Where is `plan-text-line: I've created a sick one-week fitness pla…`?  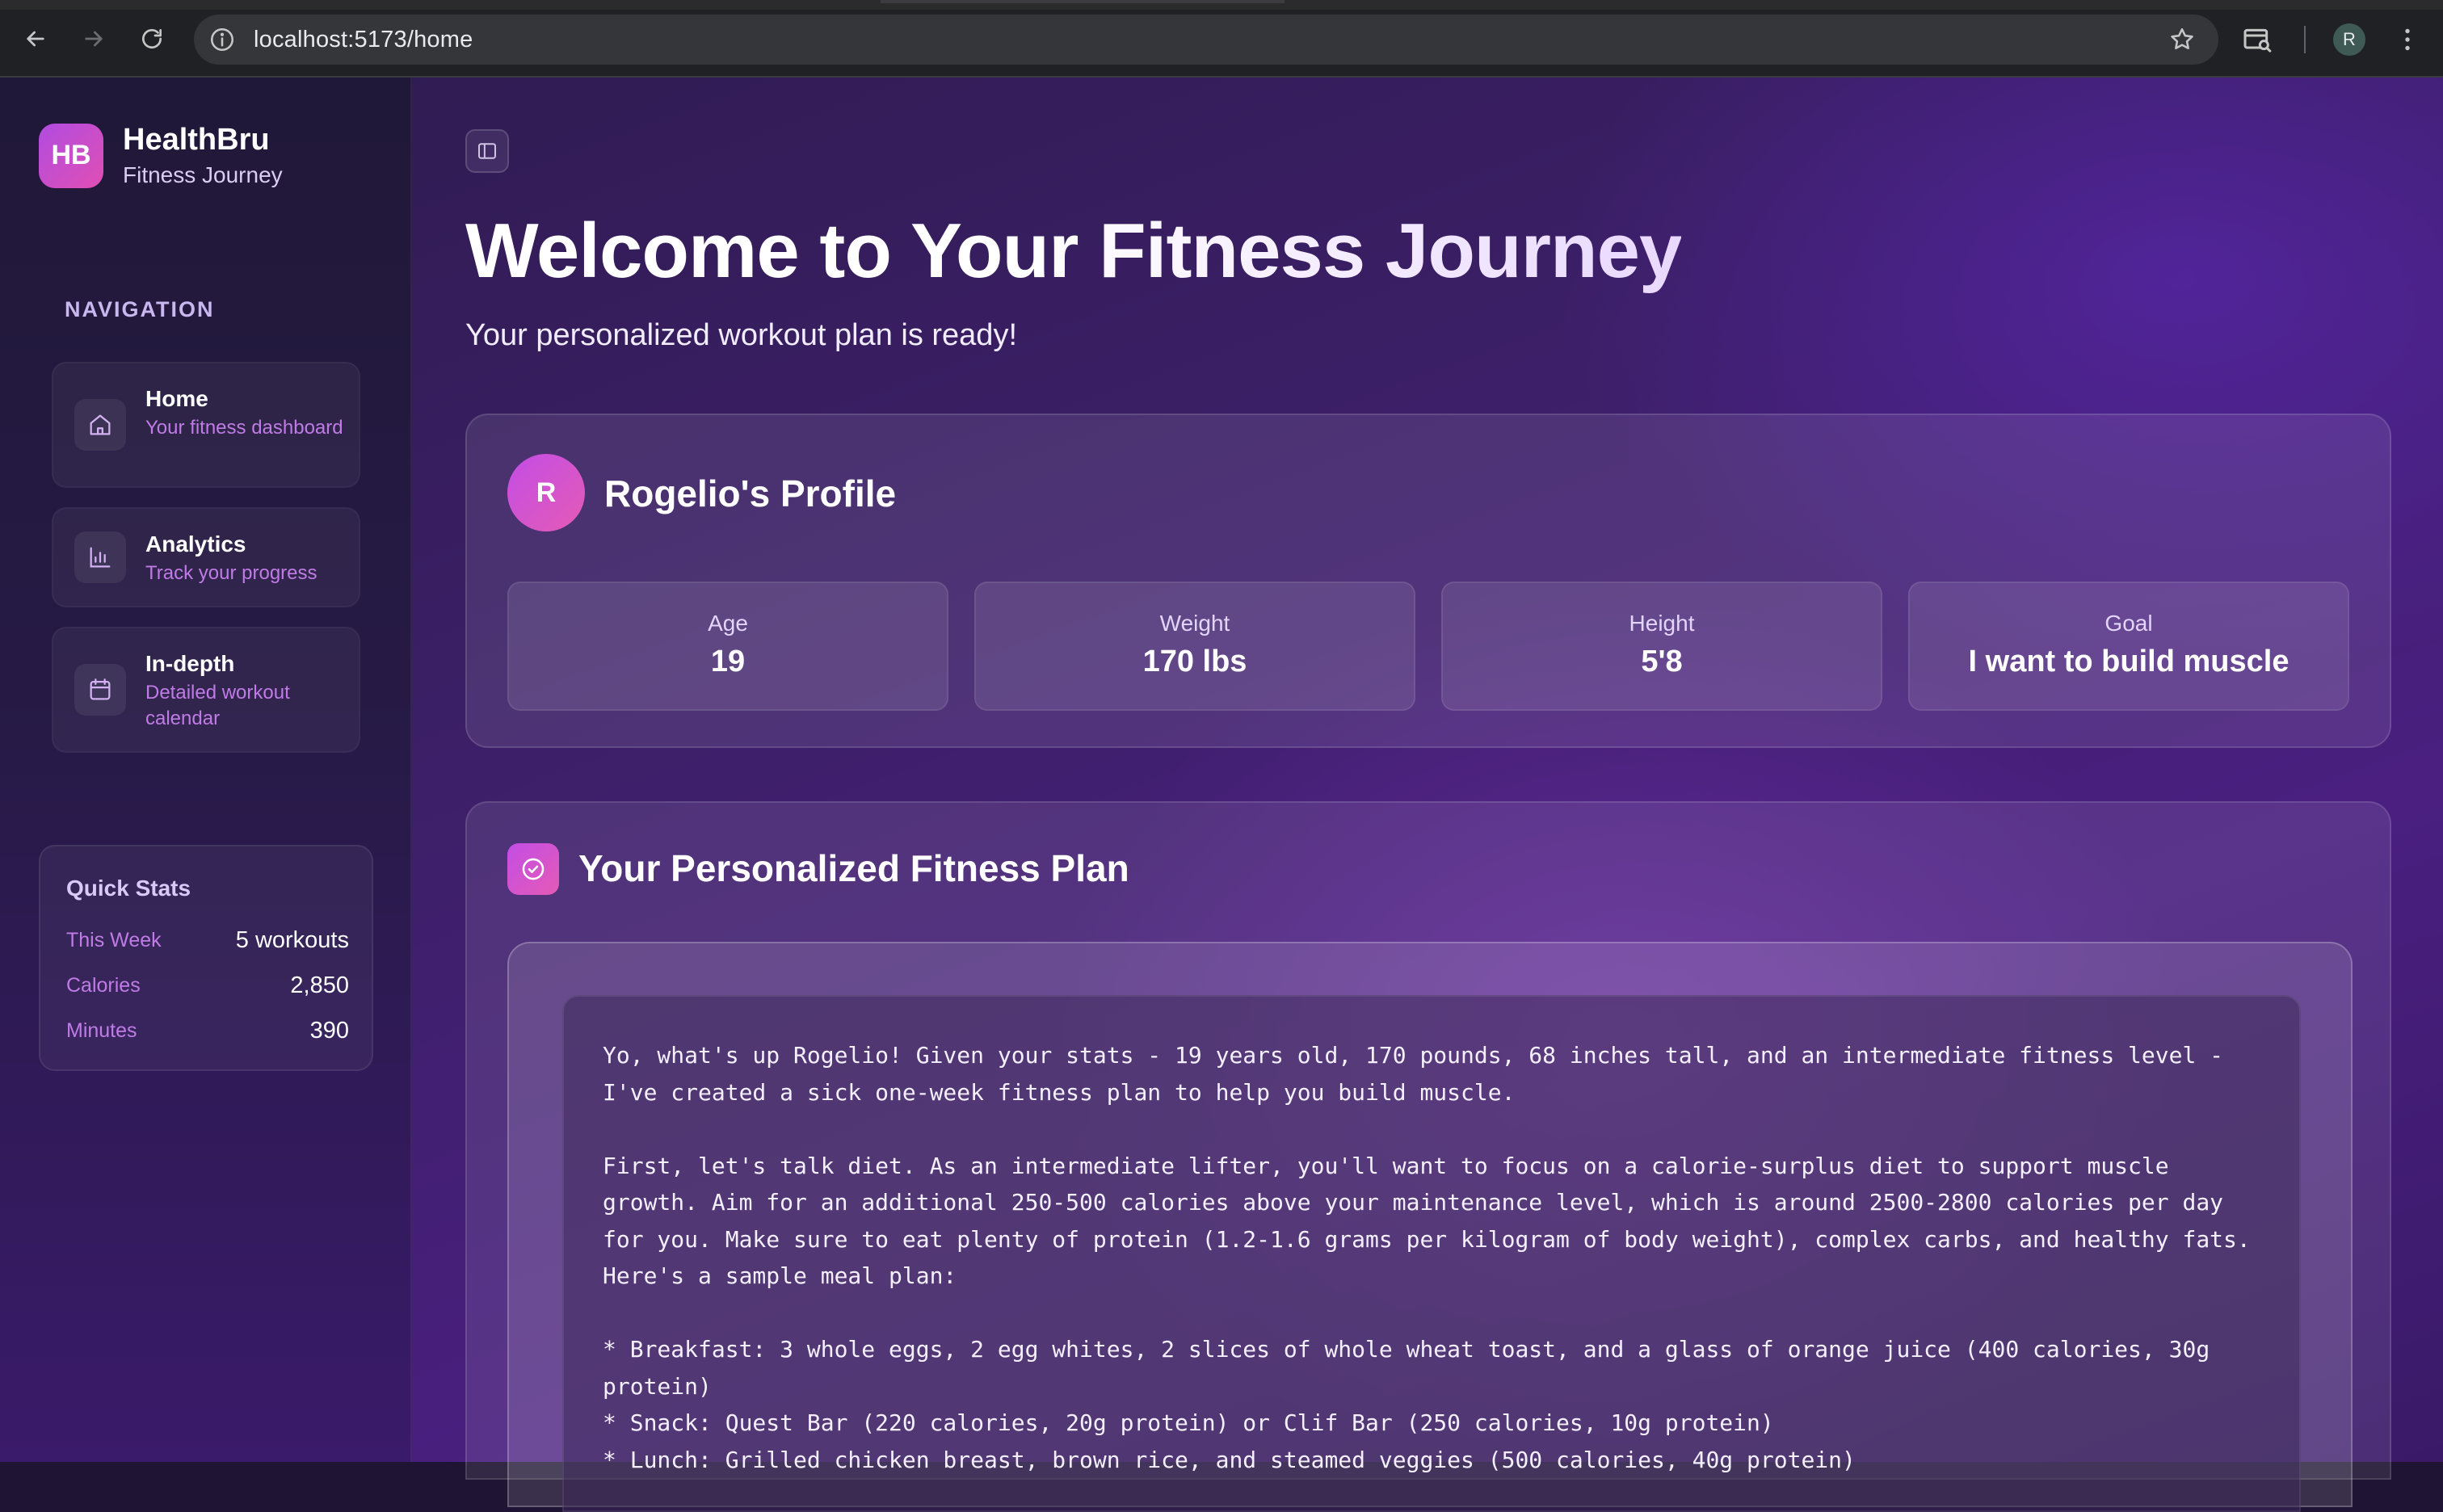
plan-text-line: I've created a sick one-week fitness pla… is located at coordinates (1059, 1092).